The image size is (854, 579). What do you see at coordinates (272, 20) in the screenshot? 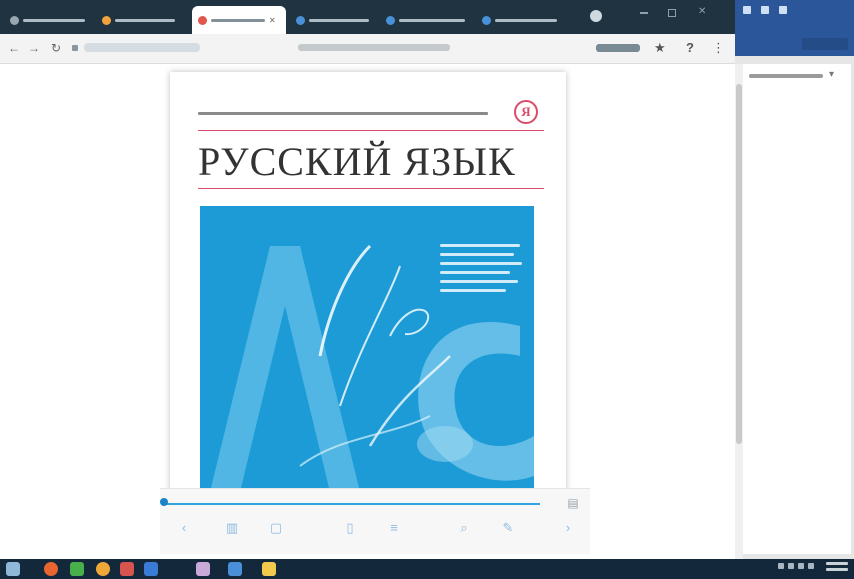
I see `tab-close-icon: ✕` at bounding box center [272, 20].